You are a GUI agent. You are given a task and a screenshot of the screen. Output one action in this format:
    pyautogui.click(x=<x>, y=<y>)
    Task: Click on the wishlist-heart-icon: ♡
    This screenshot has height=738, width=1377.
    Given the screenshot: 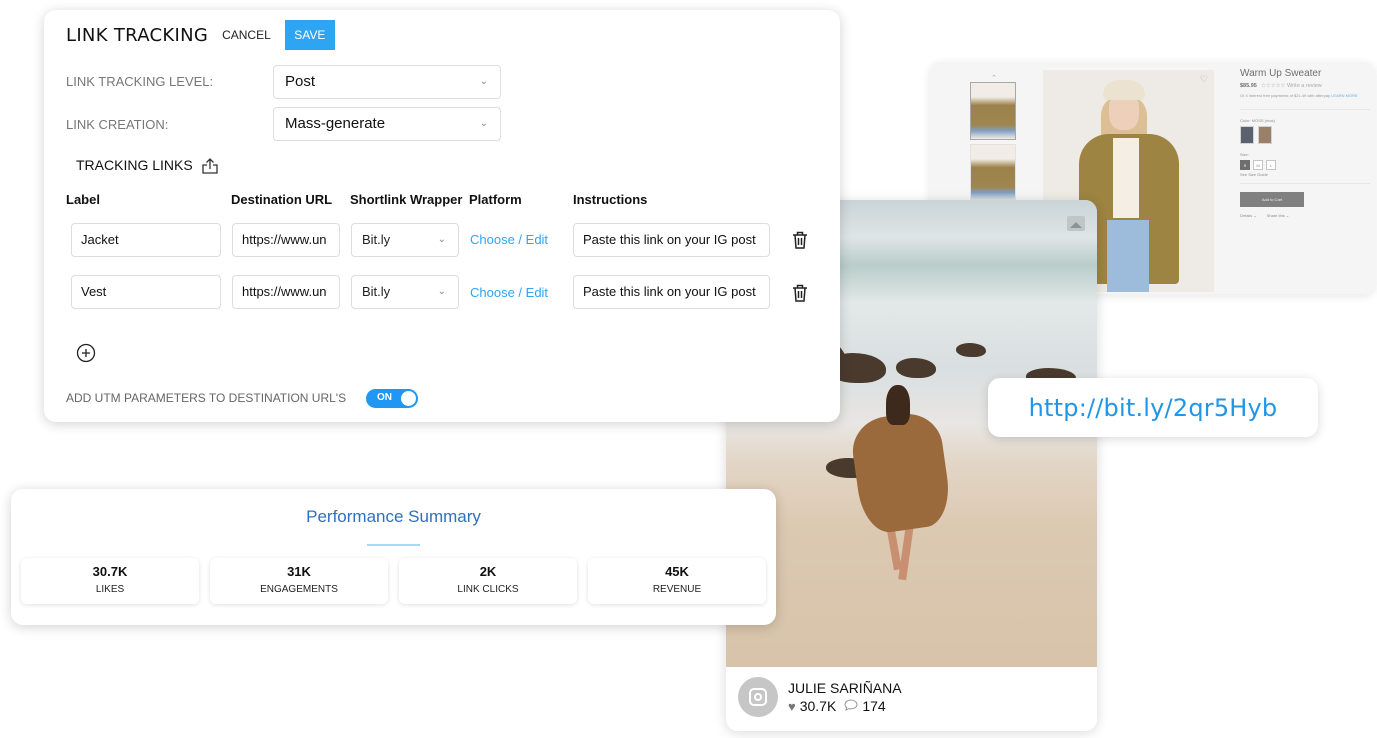 What is the action you would take?
    pyautogui.click(x=1204, y=79)
    